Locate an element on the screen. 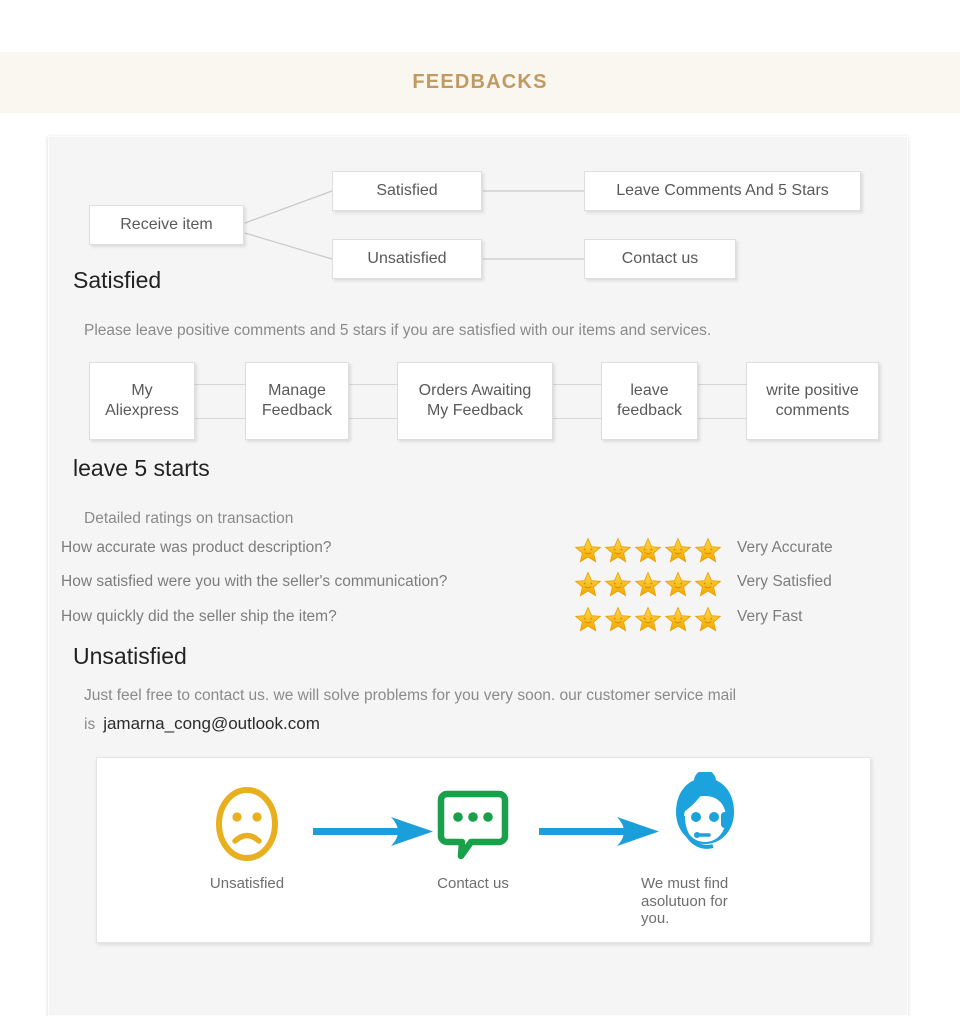  step-box-manage-feedback-label: Manage Feedback is located at coordinates (297, 400).